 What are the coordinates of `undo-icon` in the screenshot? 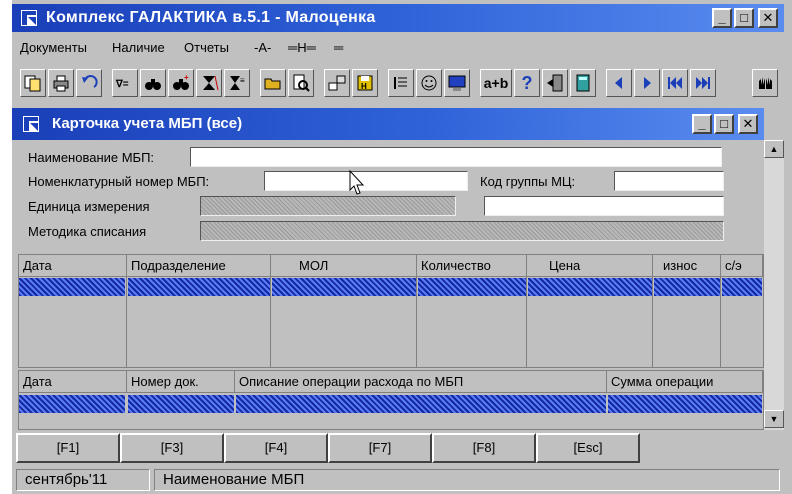 It's located at (89, 83).